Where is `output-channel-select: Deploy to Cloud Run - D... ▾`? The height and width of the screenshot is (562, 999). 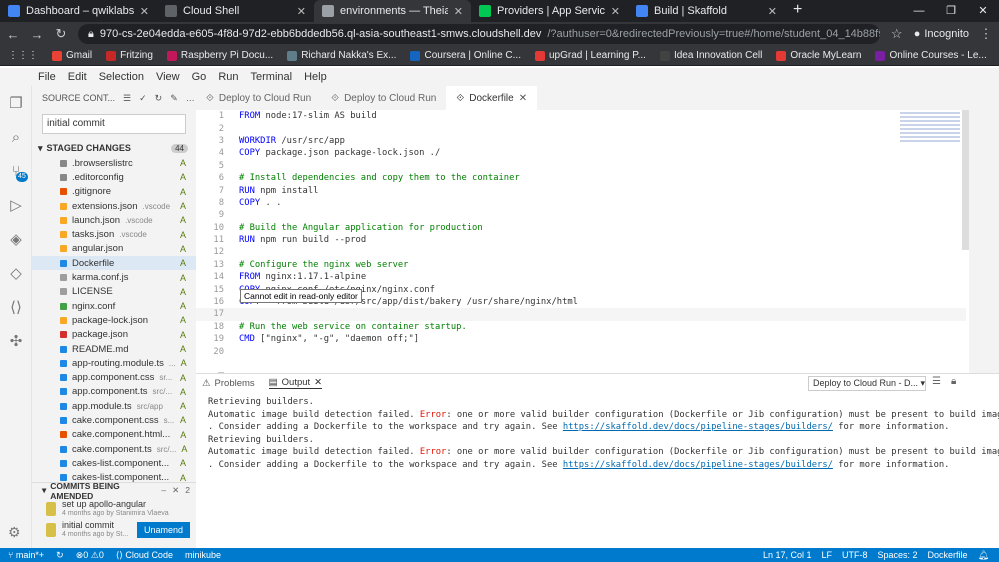 output-channel-select: Deploy to Cloud Run - D... ▾ is located at coordinates (867, 383).